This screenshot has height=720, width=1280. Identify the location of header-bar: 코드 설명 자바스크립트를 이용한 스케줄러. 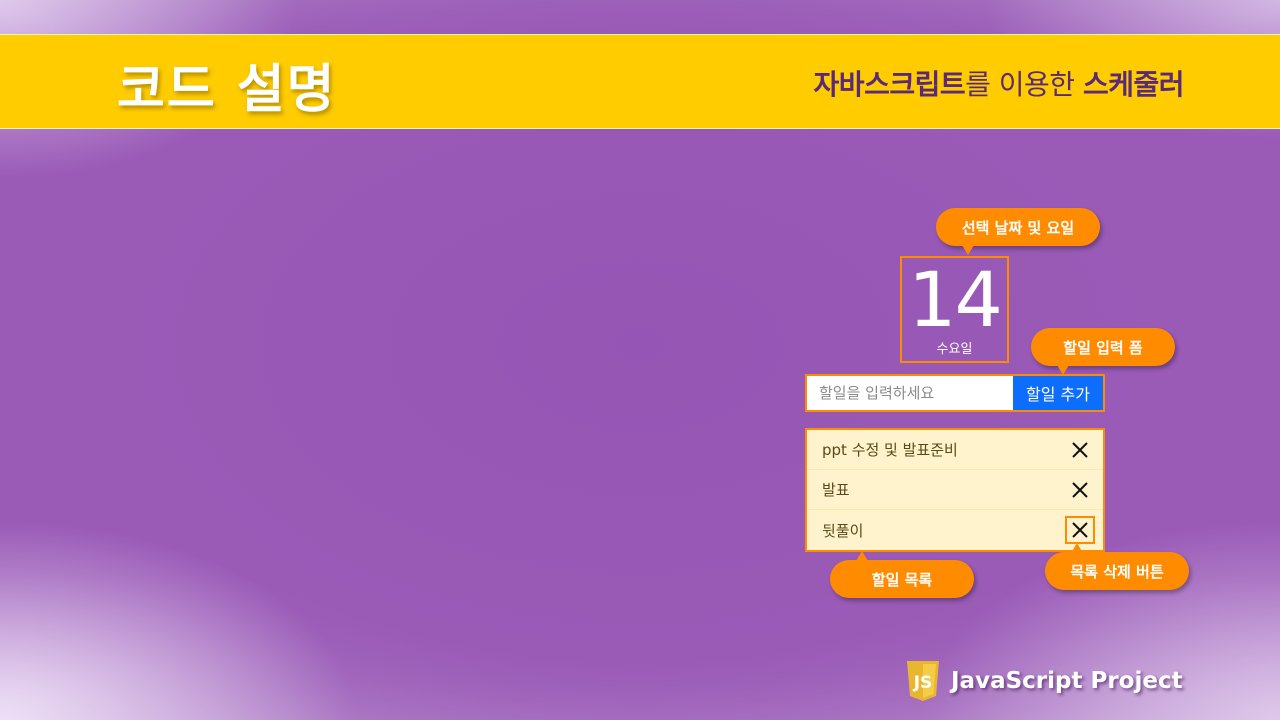
(640, 81).